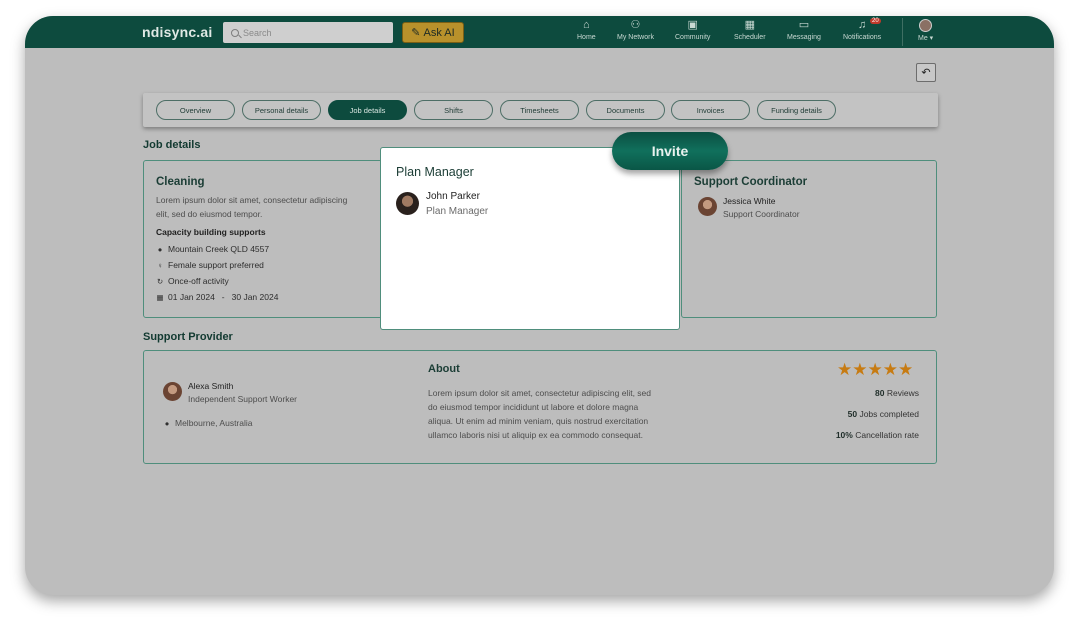 This screenshot has width=1080, height=630. What do you see at coordinates (586, 37) in the screenshot?
I see `nav-home-label: Home` at bounding box center [586, 37].